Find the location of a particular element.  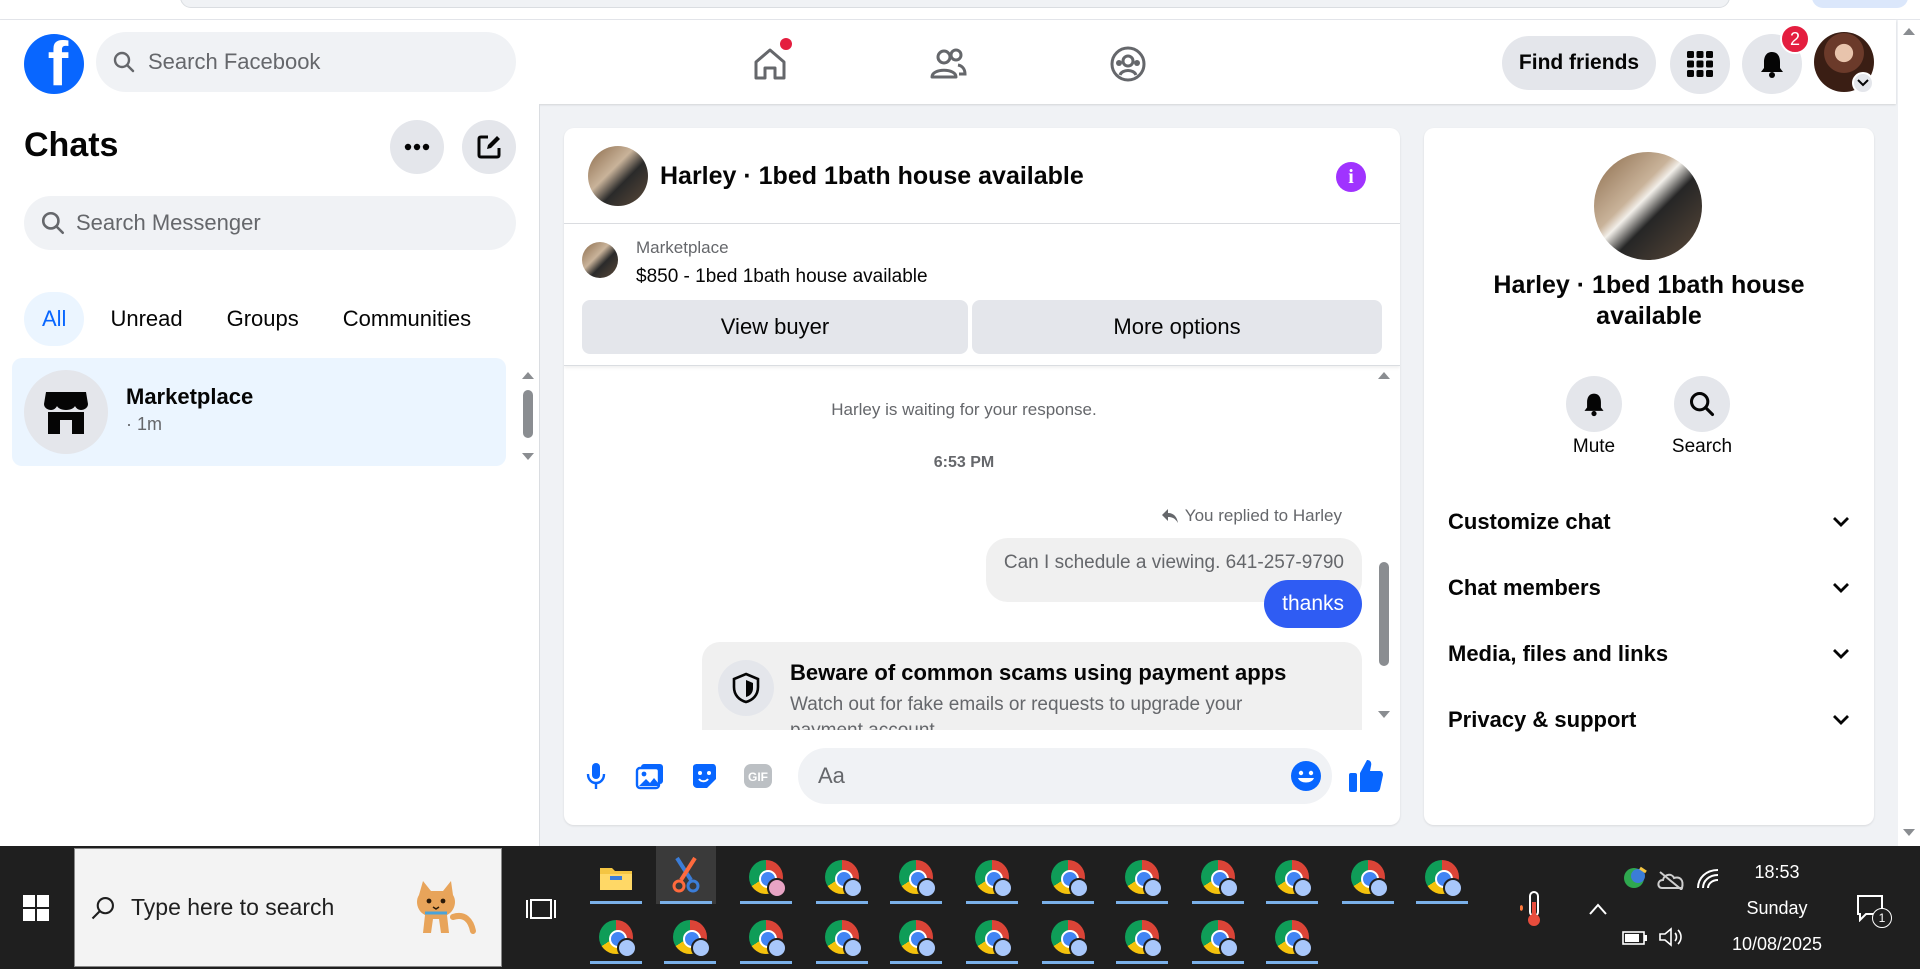

search-conversation-button is located at coordinates (1702, 404).